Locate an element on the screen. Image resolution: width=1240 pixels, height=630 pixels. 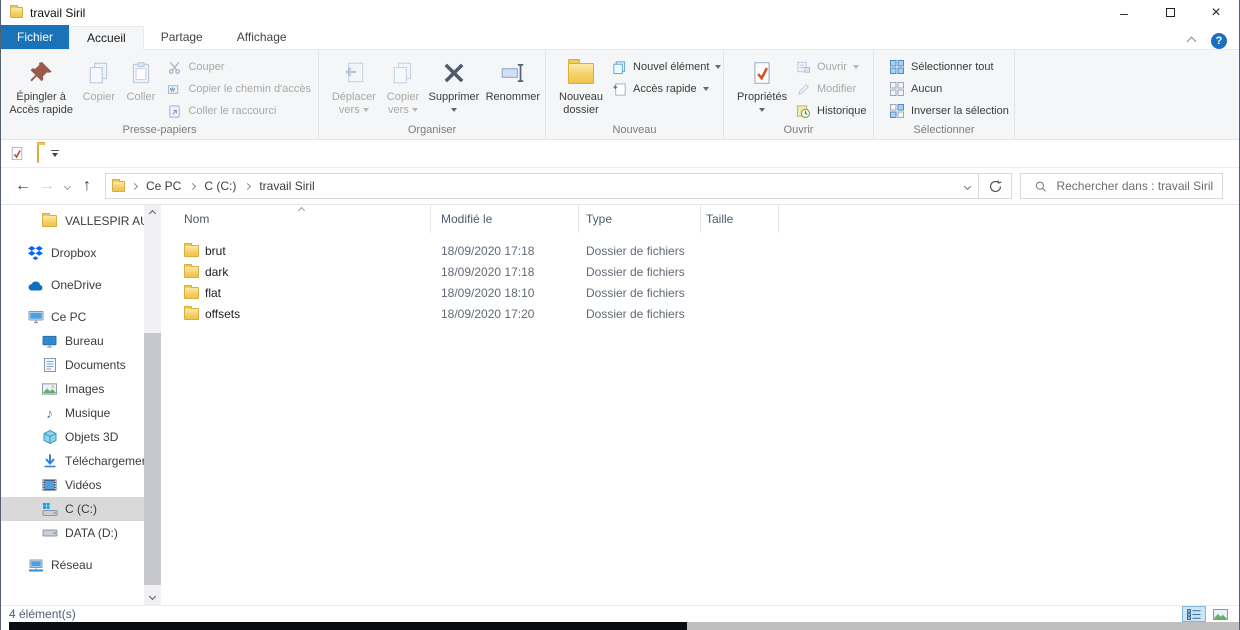
forward-button: → is located at coordinates (47, 186).